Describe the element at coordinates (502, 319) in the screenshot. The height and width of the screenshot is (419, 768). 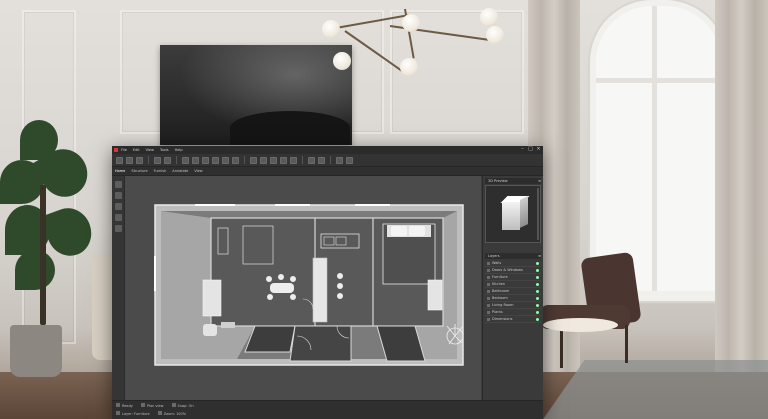
I see `layer-name: Dimensions` at that location.